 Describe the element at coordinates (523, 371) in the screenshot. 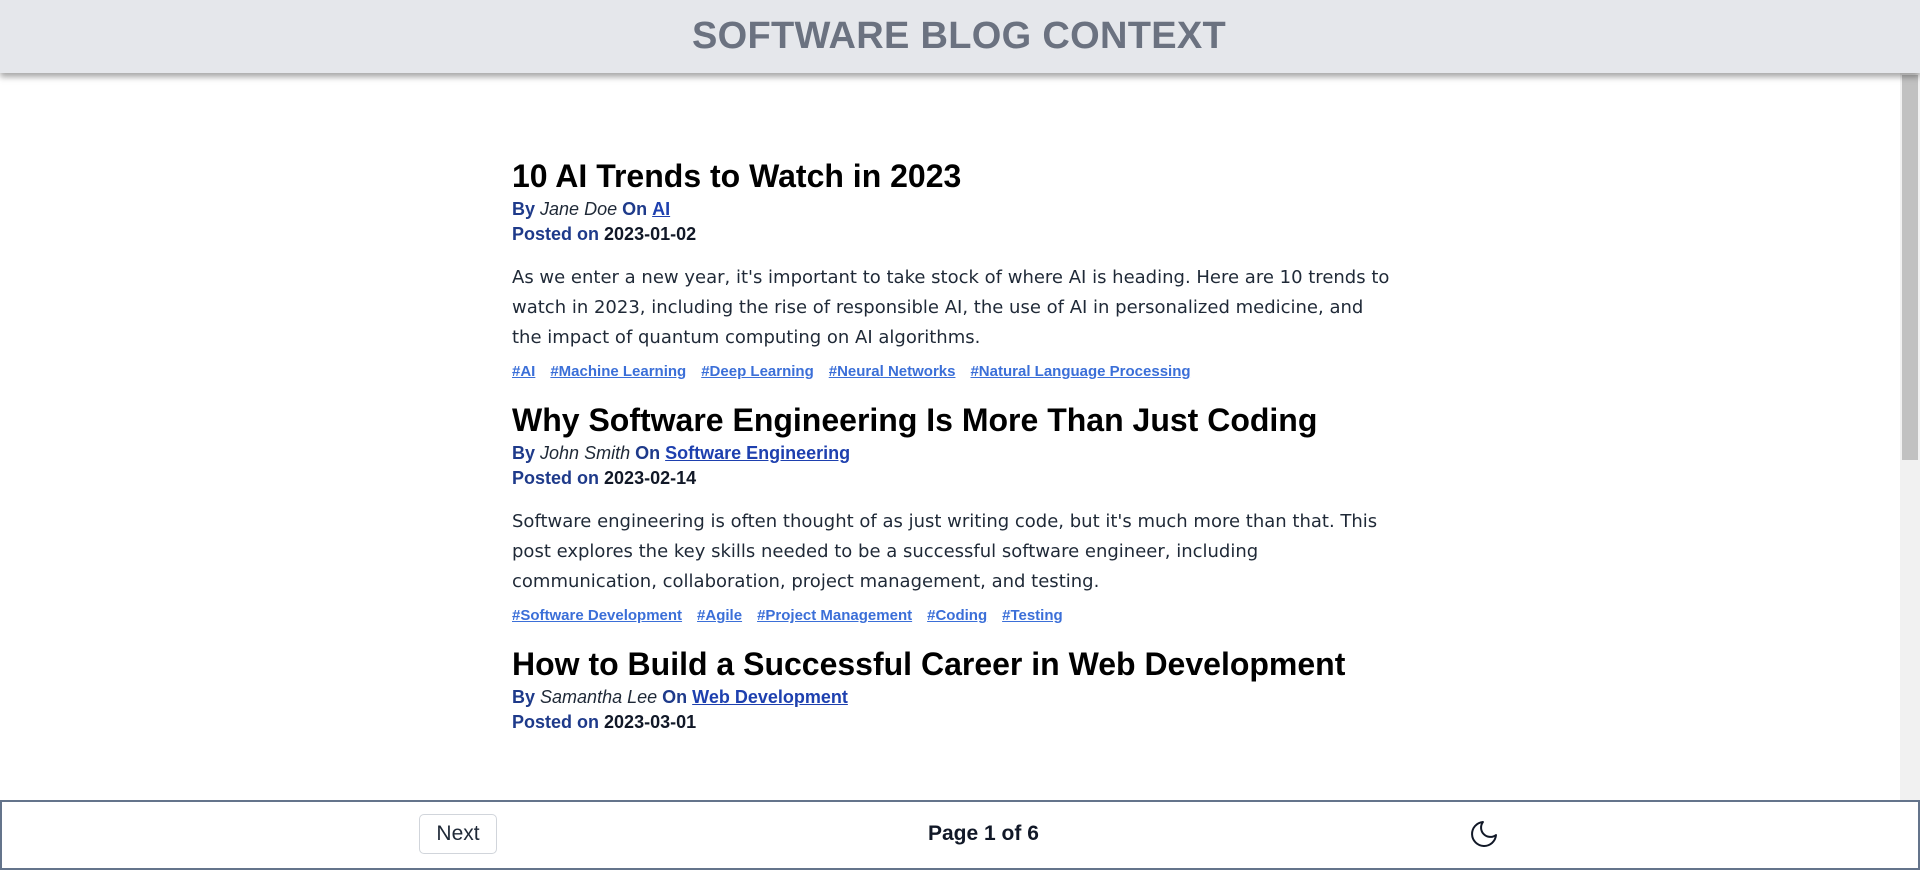

I see `tag-link: #AI` at that location.